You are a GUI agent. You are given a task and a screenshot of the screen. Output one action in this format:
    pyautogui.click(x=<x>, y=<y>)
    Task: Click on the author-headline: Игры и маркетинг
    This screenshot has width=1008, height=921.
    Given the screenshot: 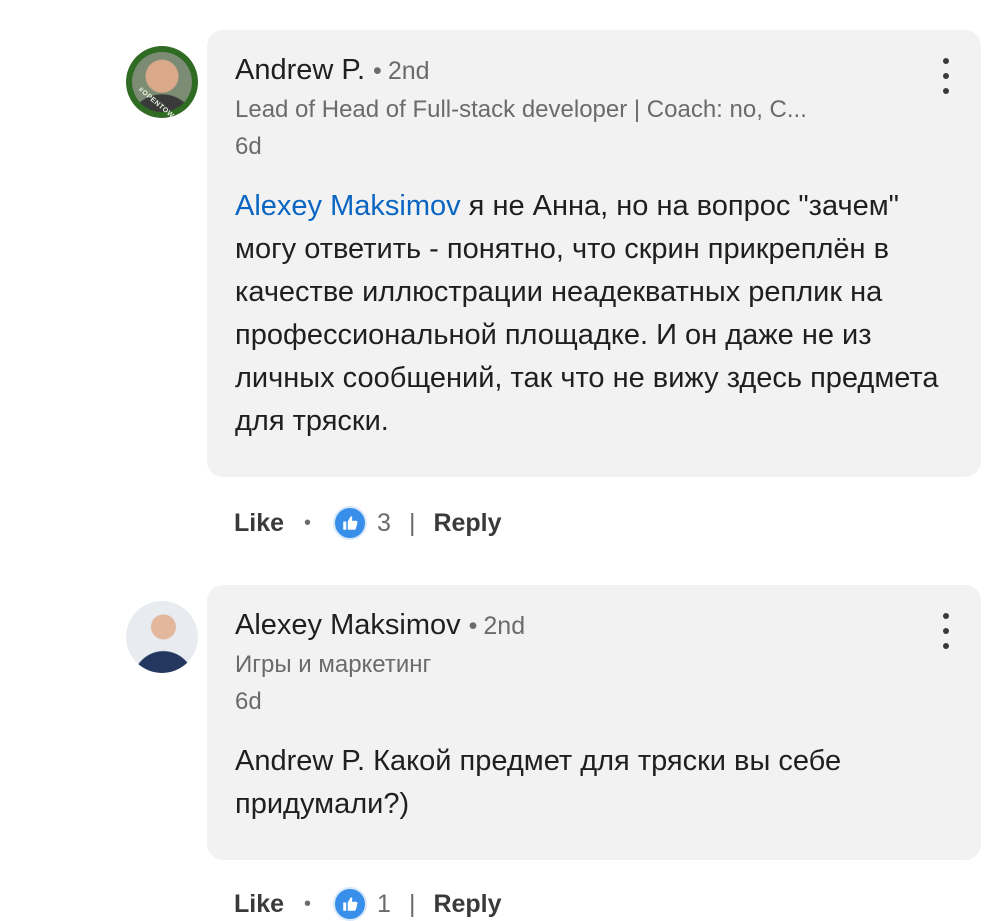 What is the action you would take?
    pyautogui.click(x=333, y=664)
    